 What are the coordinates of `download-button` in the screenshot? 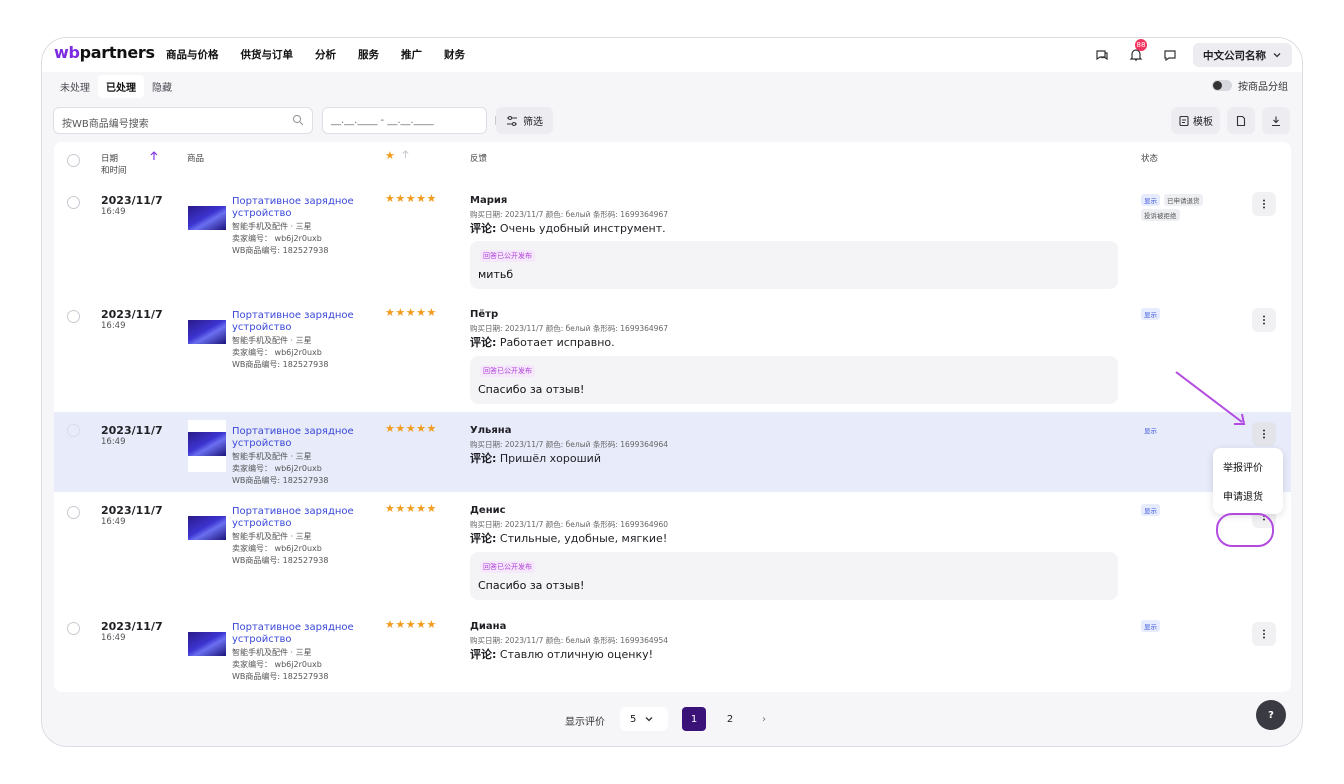 It's located at (1276, 120).